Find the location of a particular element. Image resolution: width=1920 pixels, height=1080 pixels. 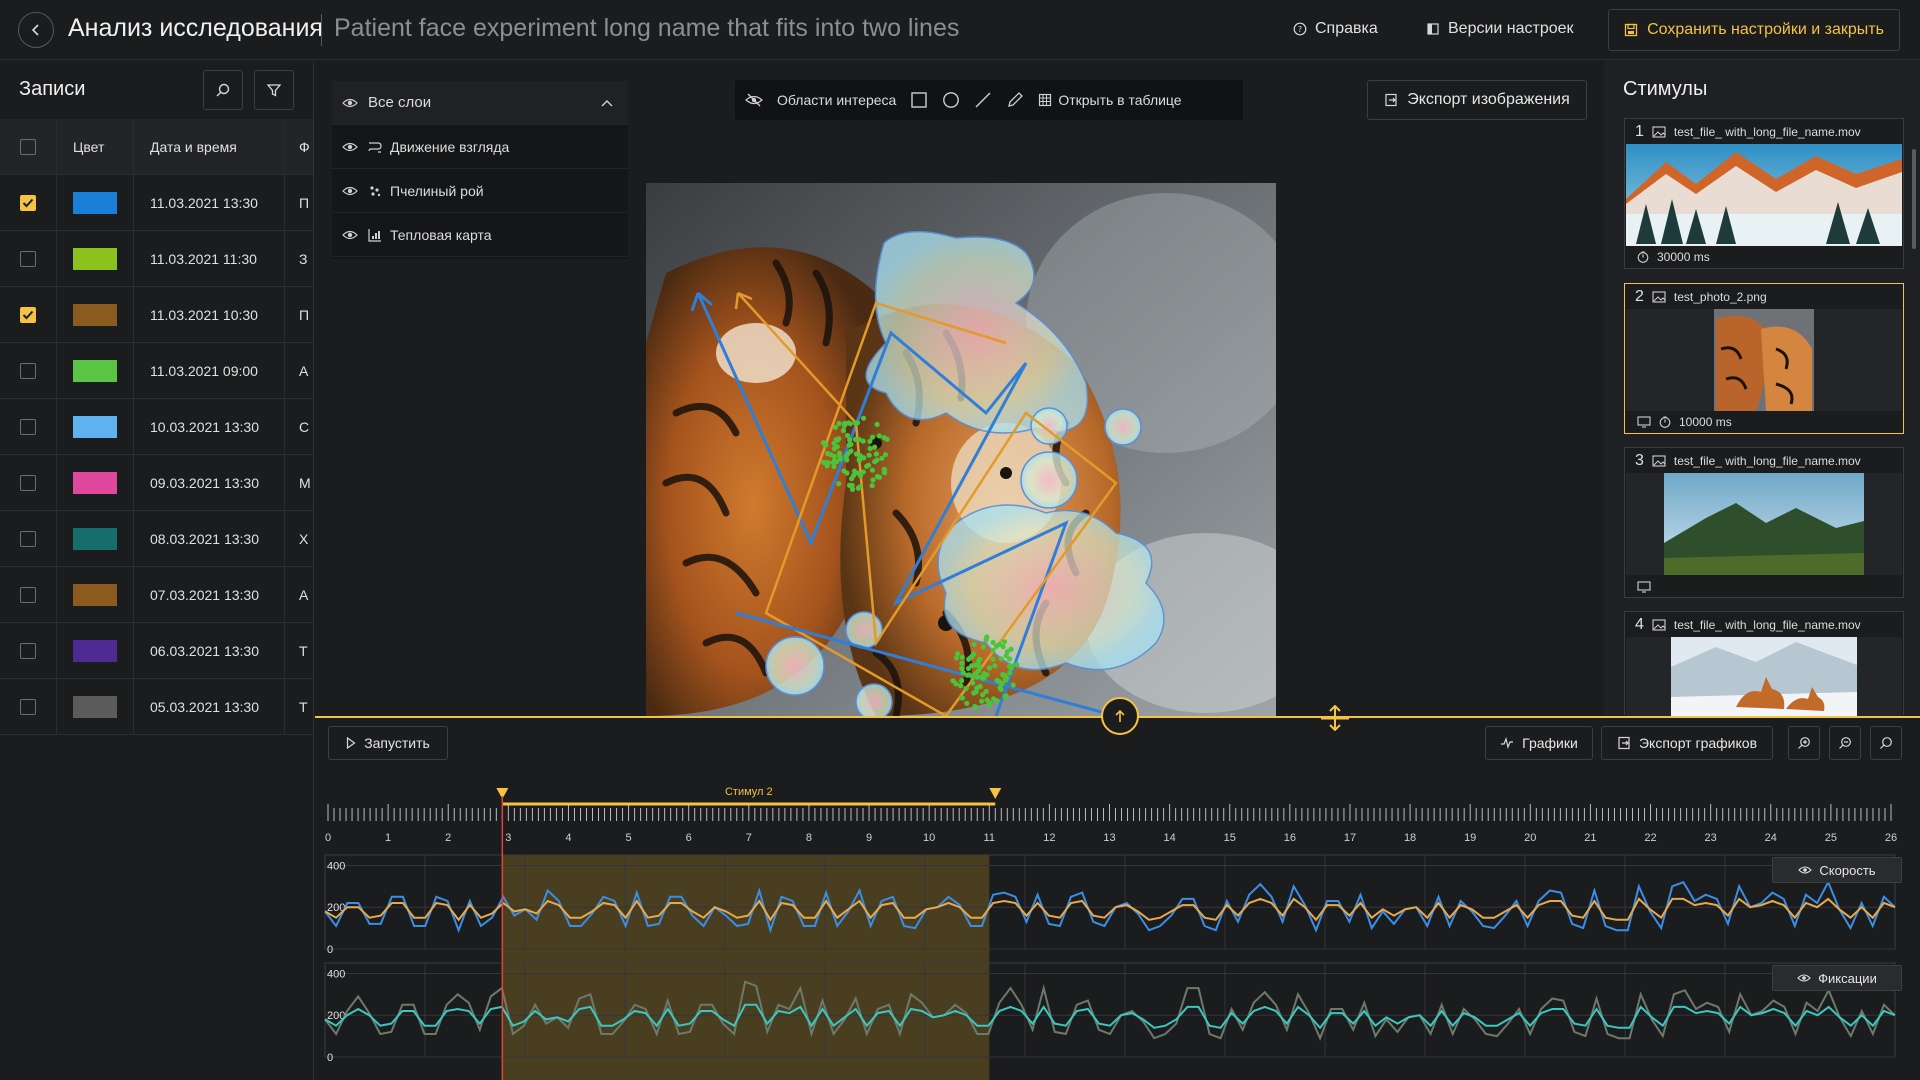

x-tick-label: 2 is located at coordinates (448, 838).